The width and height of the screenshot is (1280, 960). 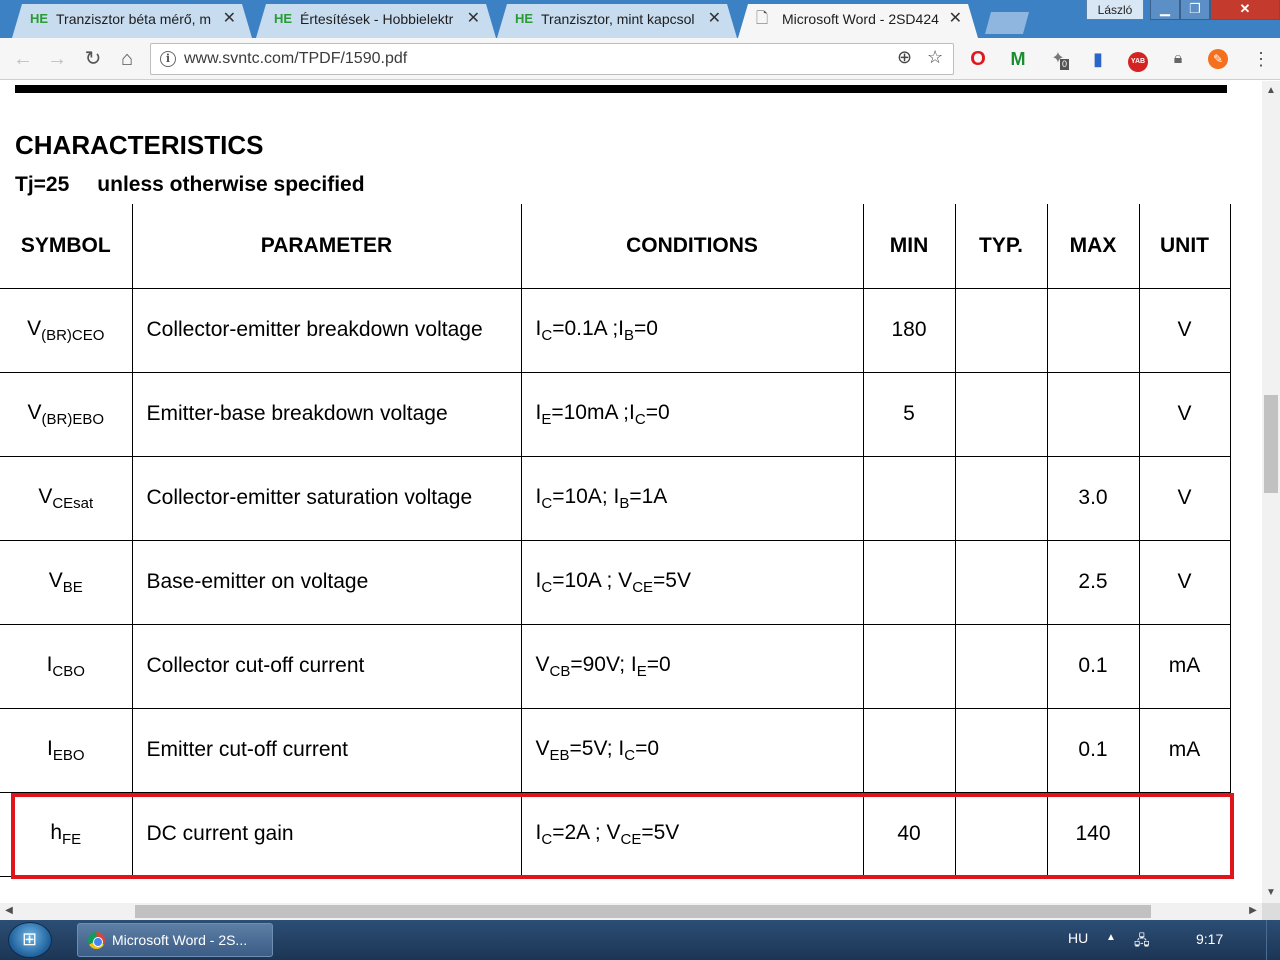 I want to click on puzzle-icon: ✦ 0, so click(x=1058, y=59).